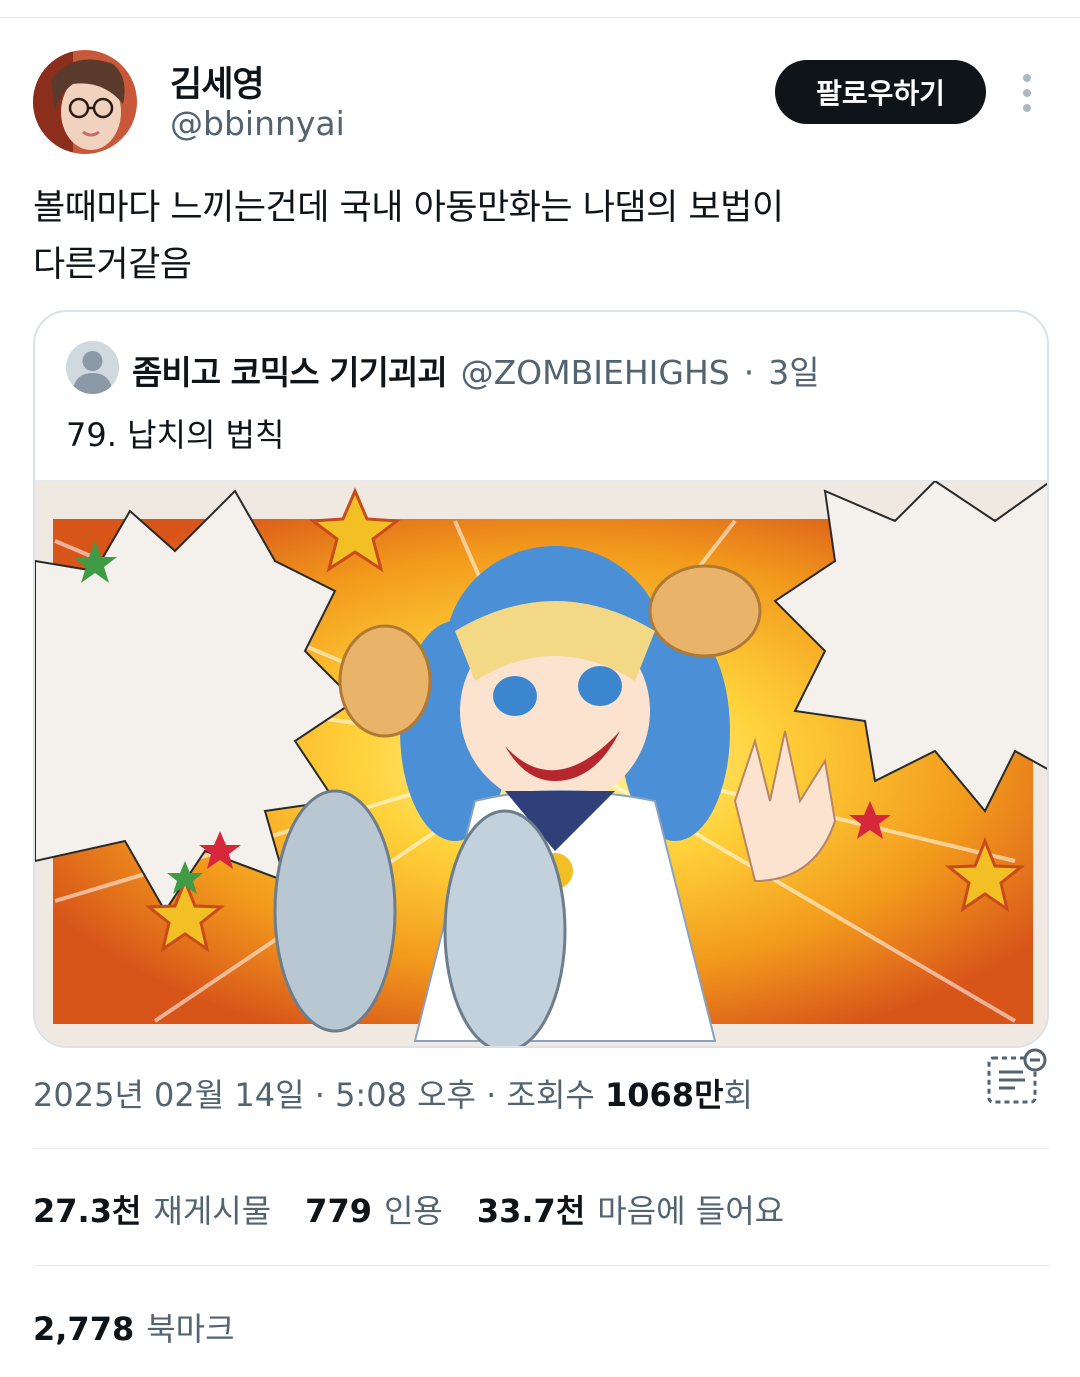  Describe the element at coordinates (413, 1211) in the screenshot. I see `quotes-label: 인용` at that location.